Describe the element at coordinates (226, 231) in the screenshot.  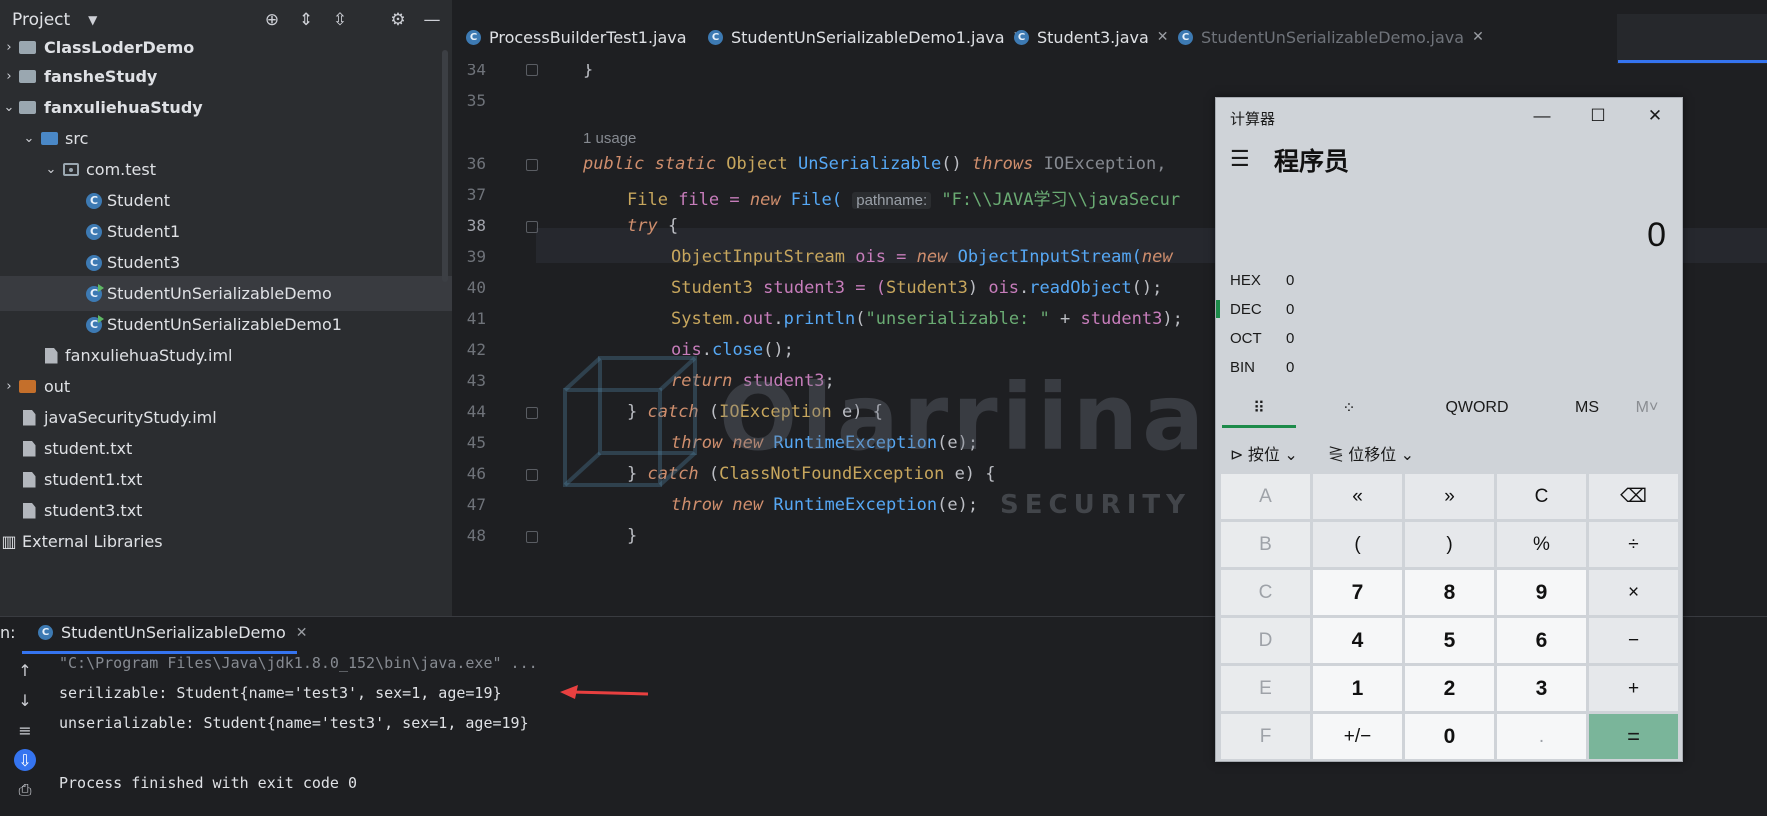
I see `tree-item-student1: C Student1` at that location.